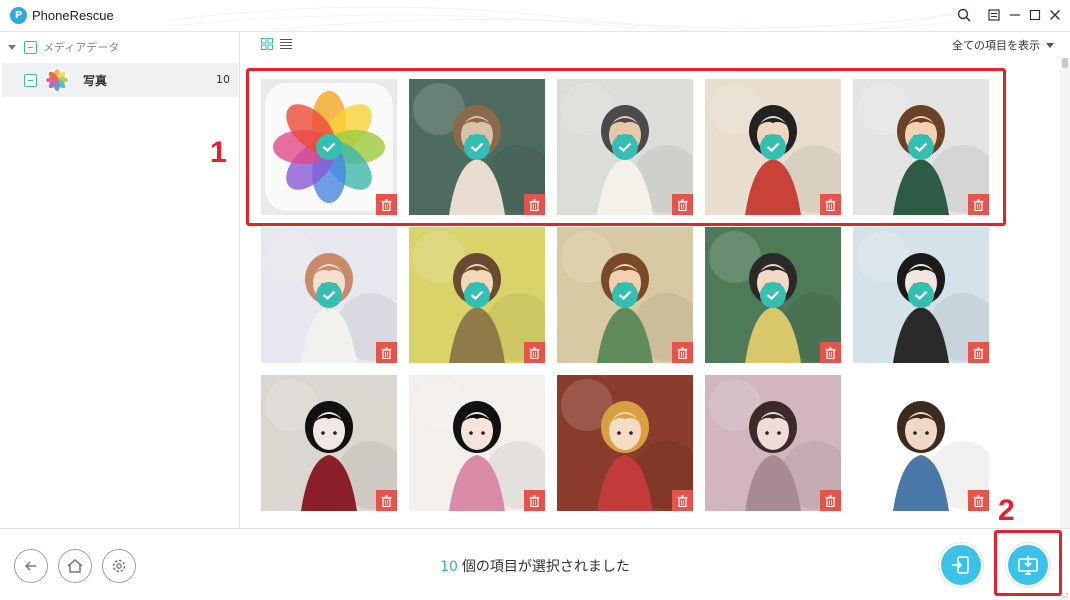 The image size is (1070, 600). I want to click on selection-status: 10 個の項目が選択されました, so click(535, 566).